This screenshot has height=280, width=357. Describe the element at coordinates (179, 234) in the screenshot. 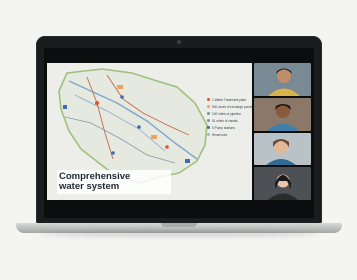

I see `laptop-shadow` at that location.